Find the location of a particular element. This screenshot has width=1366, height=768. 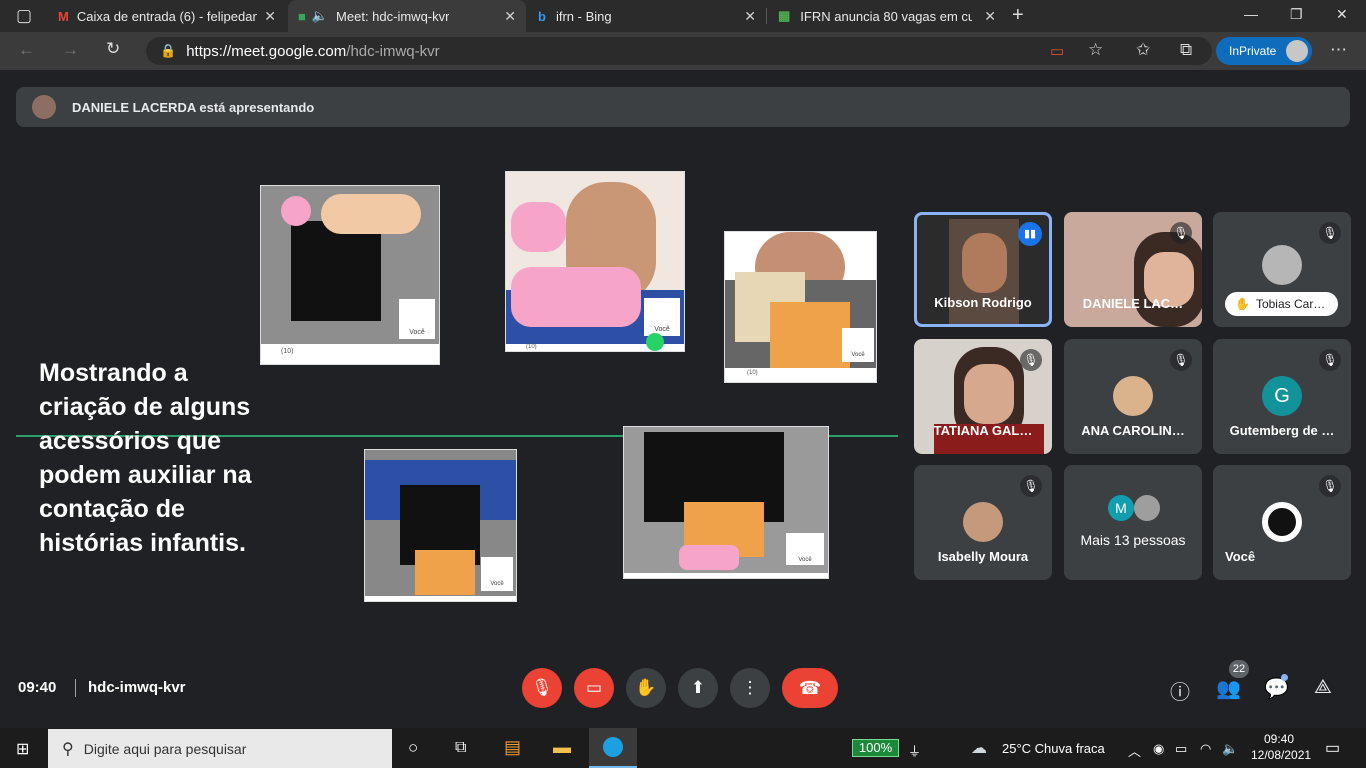

tab-title: ifrn - Bing is located at coordinates (583, 16).